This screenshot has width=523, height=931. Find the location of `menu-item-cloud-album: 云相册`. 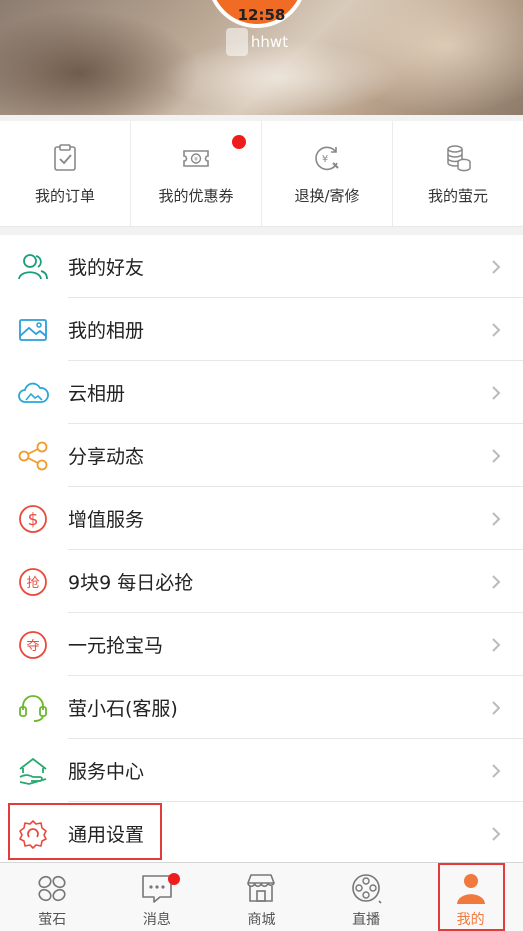

menu-item-cloud-album: 云相册 is located at coordinates (261, 392).